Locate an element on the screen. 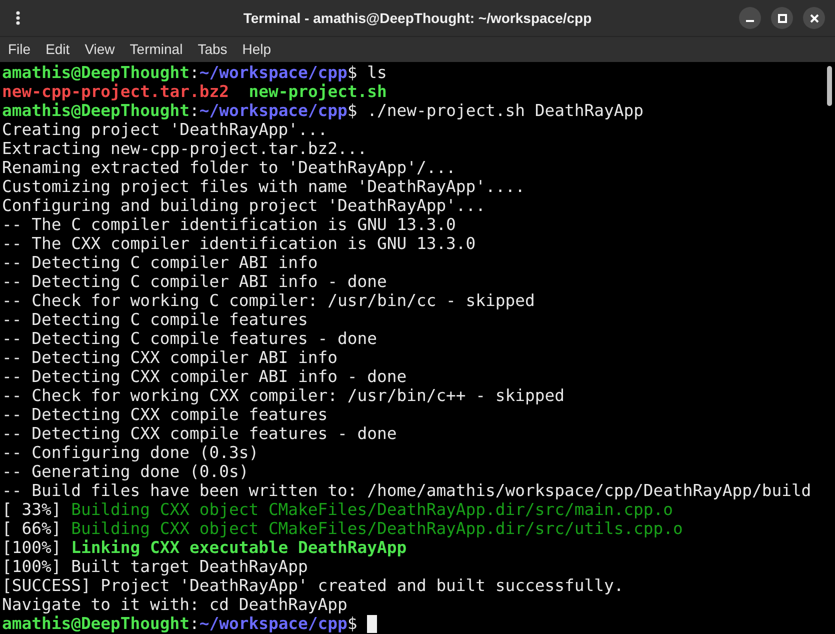 Image resolution: width=835 pixels, height=634 pixels. output-text: [100%] Built target DeathRayApp is located at coordinates (155, 566).